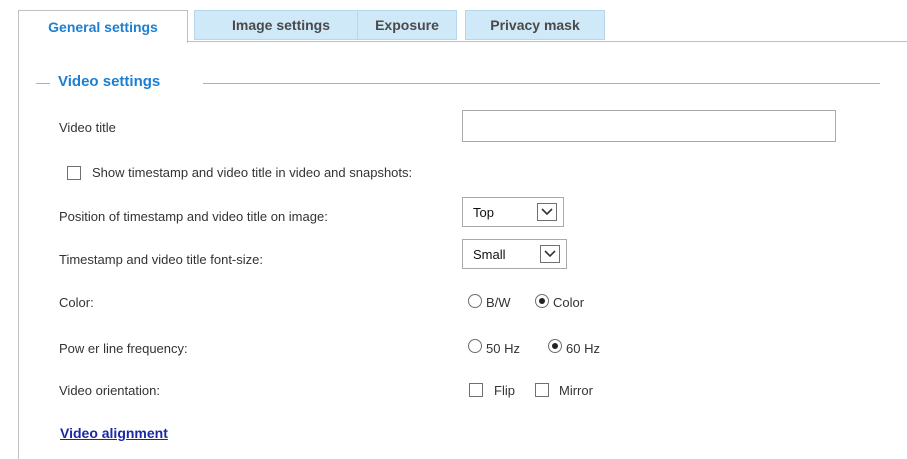  Describe the element at coordinates (114, 433) in the screenshot. I see `video-alignment-link: Video alignment` at that location.